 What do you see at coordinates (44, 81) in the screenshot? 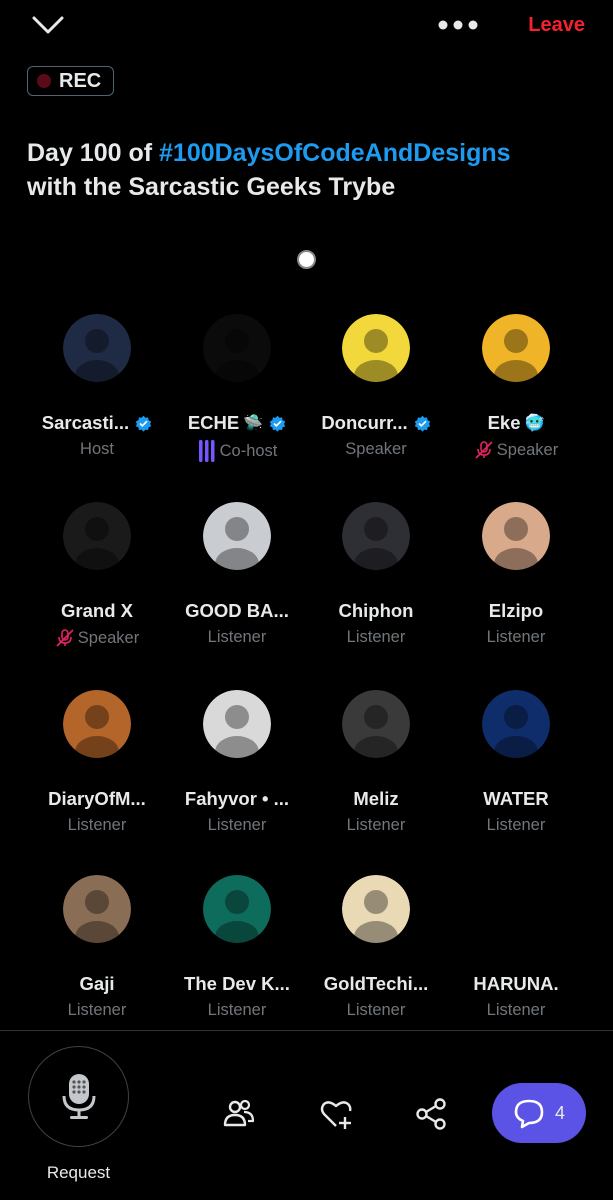
I see `record-dot-icon` at bounding box center [44, 81].